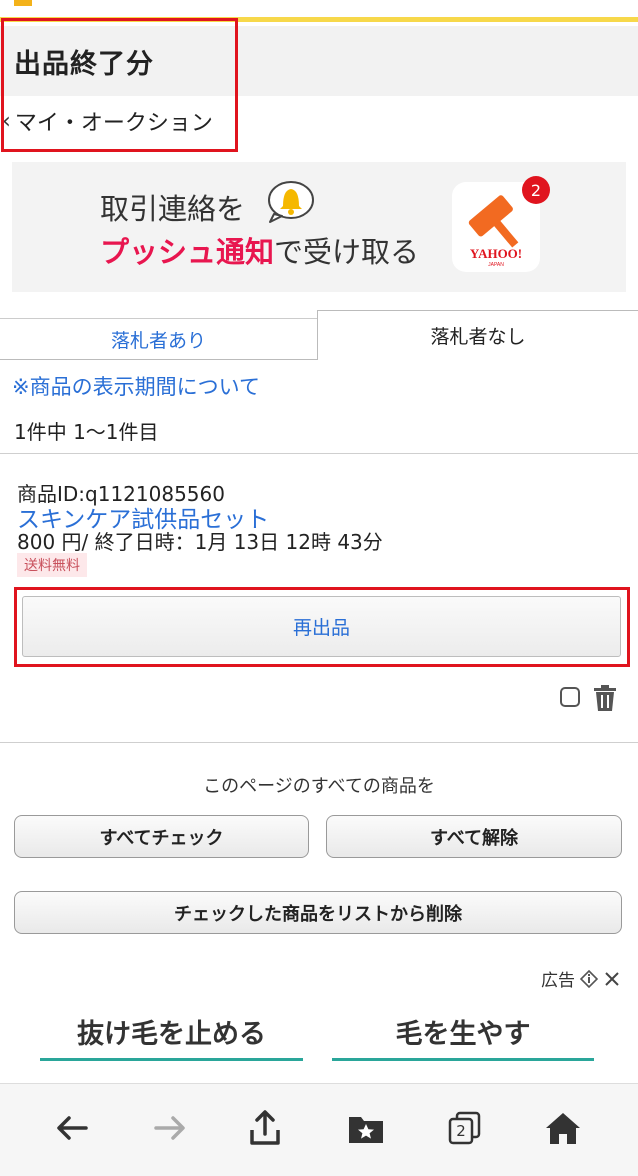  What do you see at coordinates (612, 979) in the screenshot?
I see `ad-close-icon` at bounding box center [612, 979].